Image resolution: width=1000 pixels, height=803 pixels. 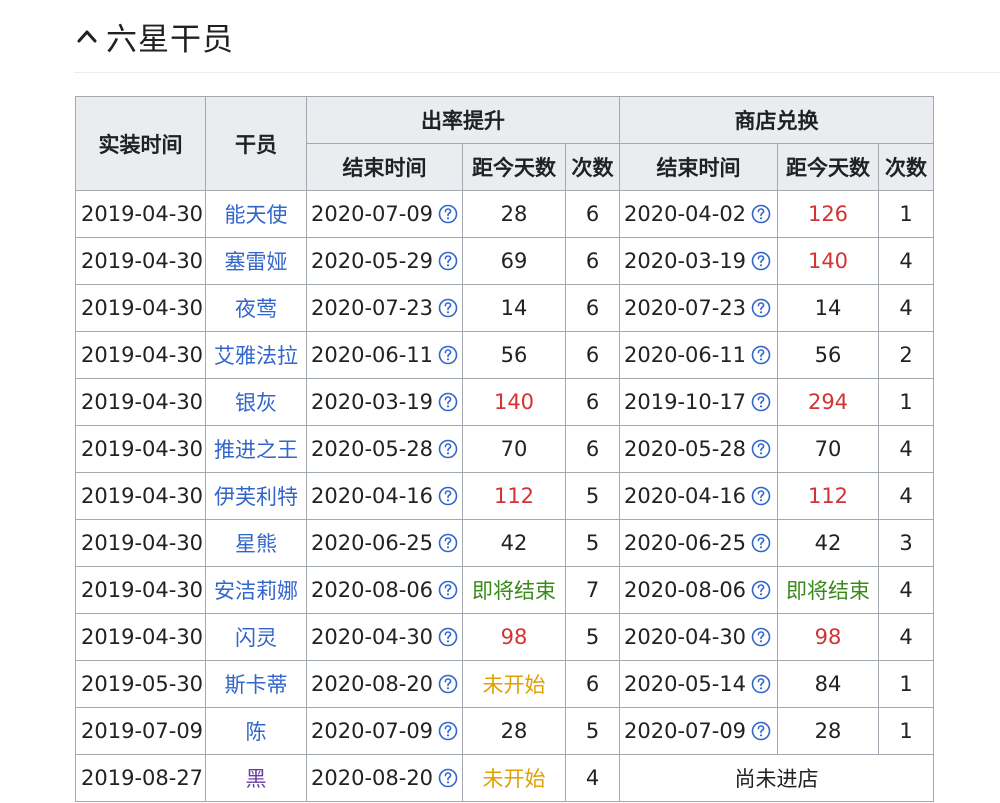 What do you see at coordinates (170, 39) in the screenshot?
I see `section-title: 六星干员` at bounding box center [170, 39].